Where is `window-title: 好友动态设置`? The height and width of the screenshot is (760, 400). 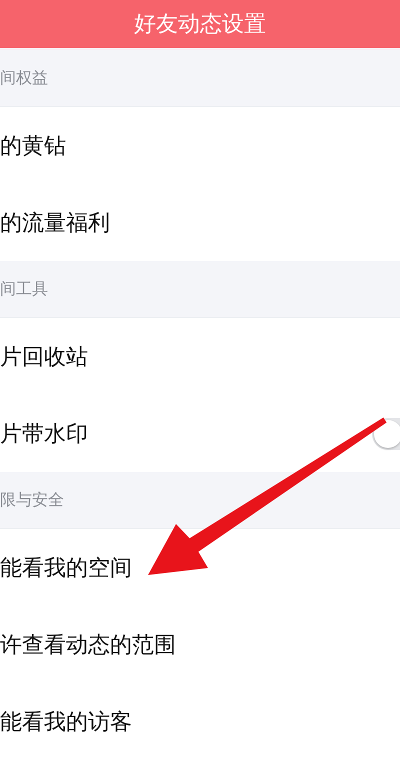
window-title: 好友动态设置 is located at coordinates (200, 25).